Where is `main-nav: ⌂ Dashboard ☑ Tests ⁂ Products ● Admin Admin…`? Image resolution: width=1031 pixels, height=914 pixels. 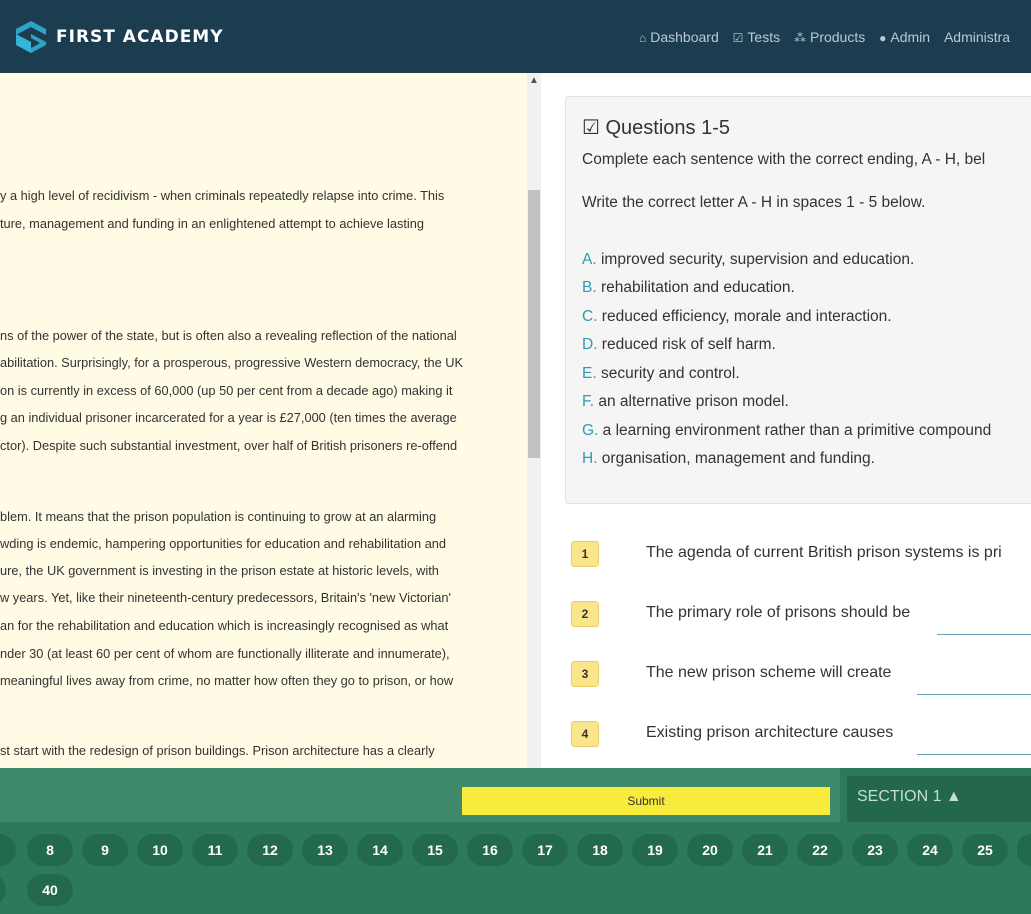
main-nav: ⌂ Dashboard ☑ Tests ⁂ Products ● Admin Admin… is located at coordinates (829, 37).